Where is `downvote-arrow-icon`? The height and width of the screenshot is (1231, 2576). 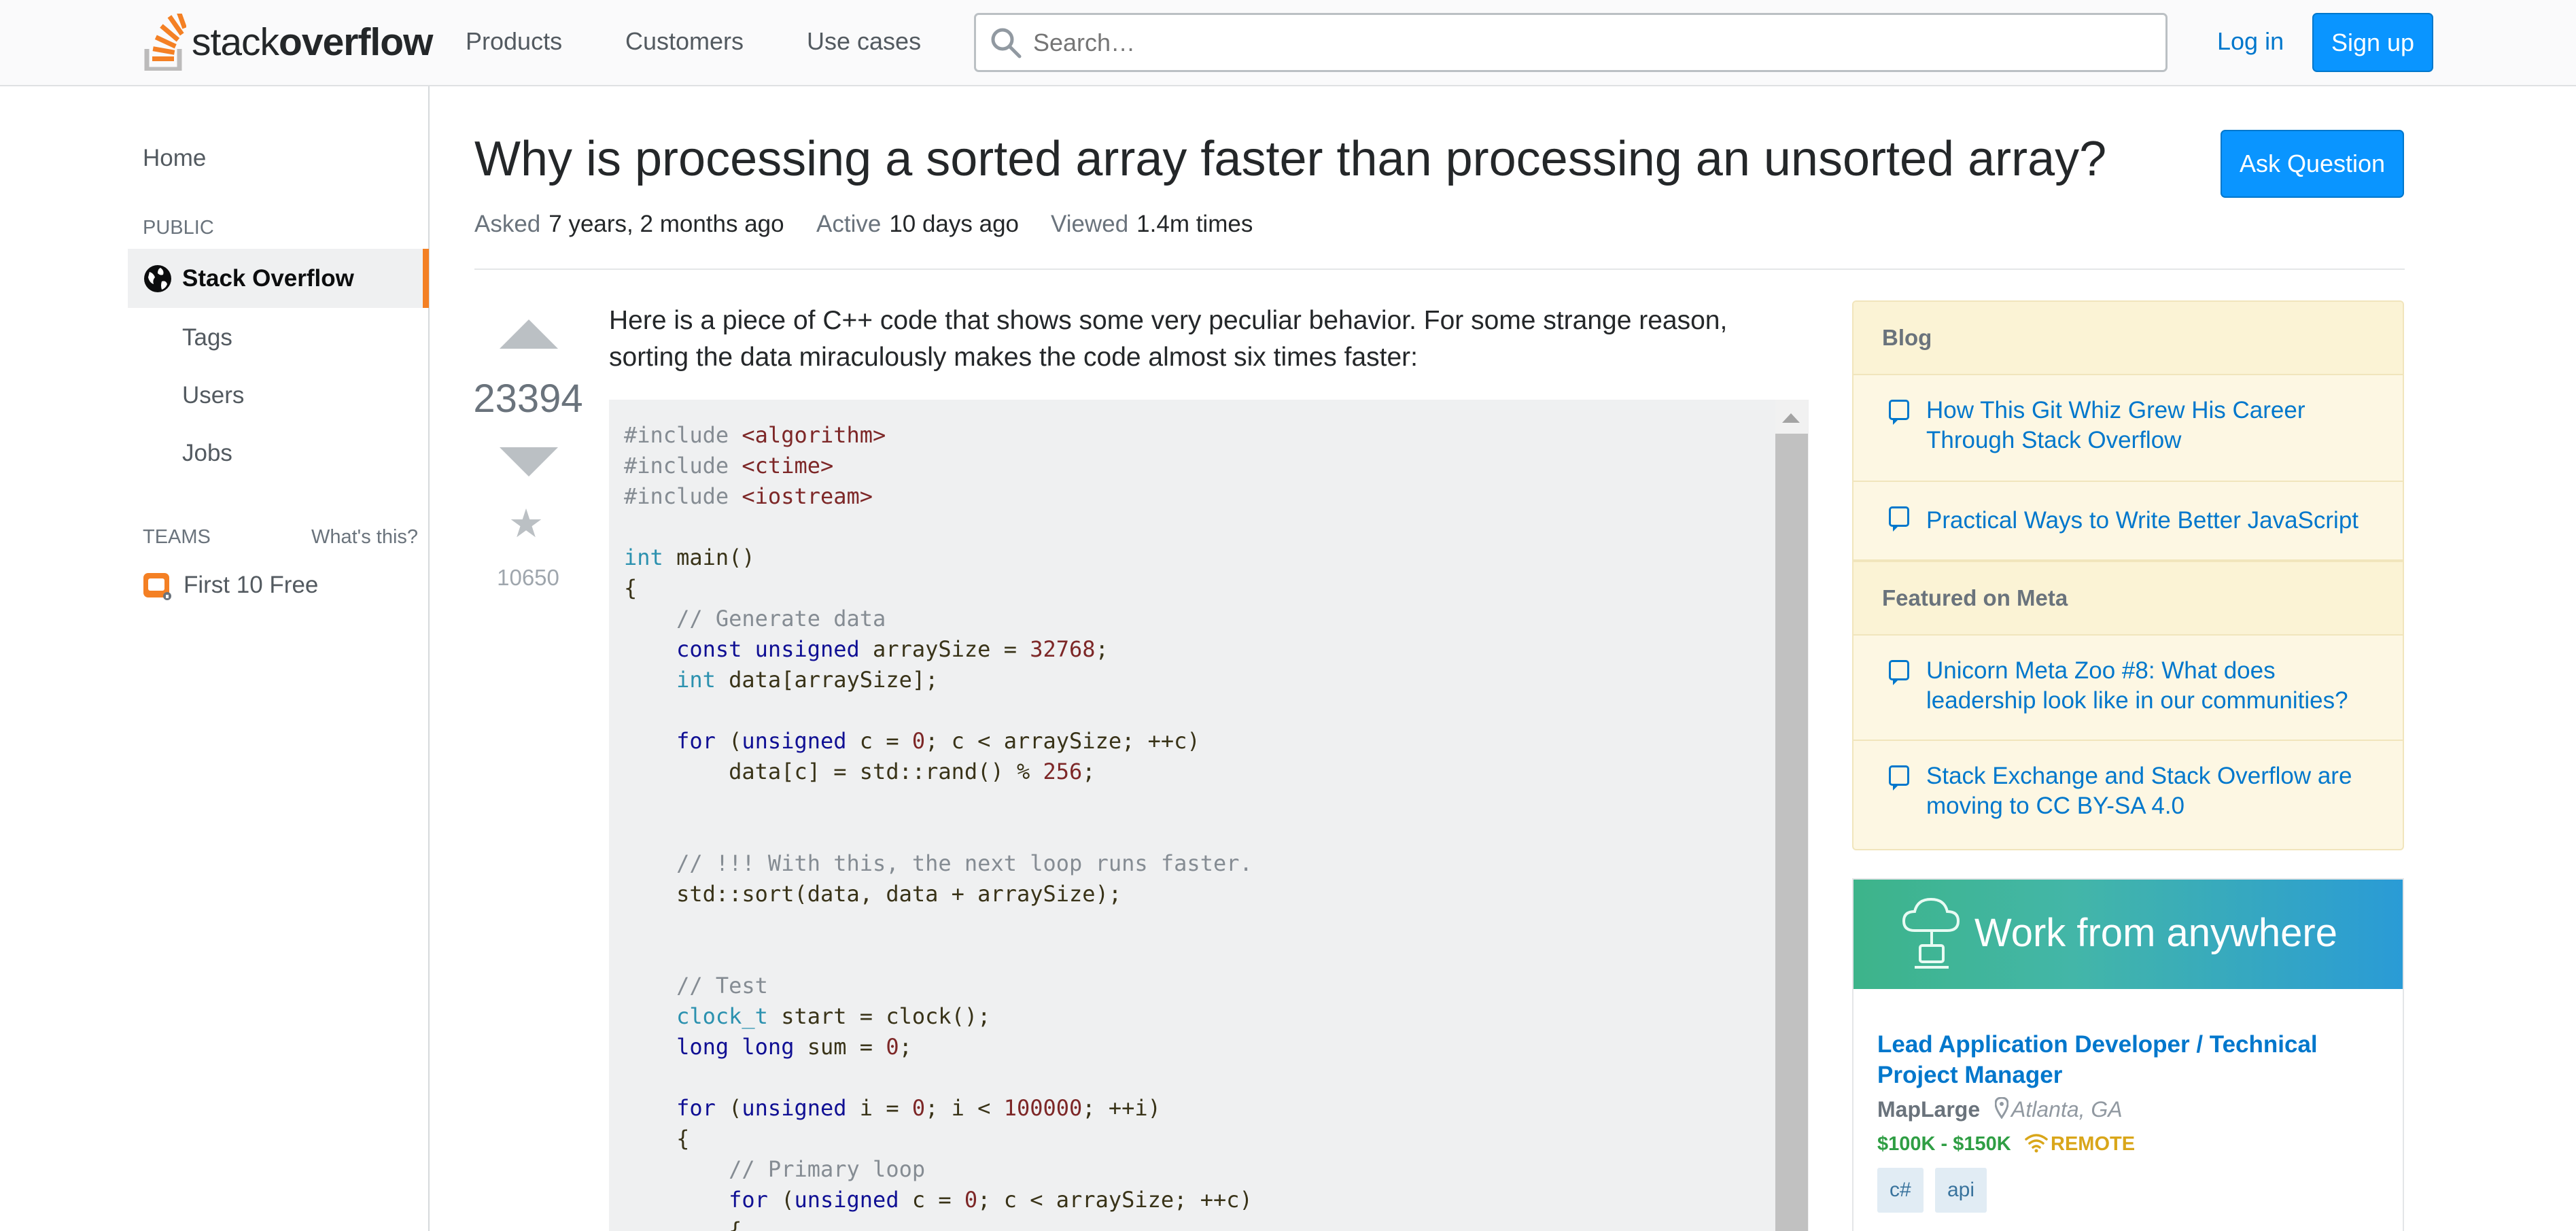
downvote-arrow-icon is located at coordinates (529, 461).